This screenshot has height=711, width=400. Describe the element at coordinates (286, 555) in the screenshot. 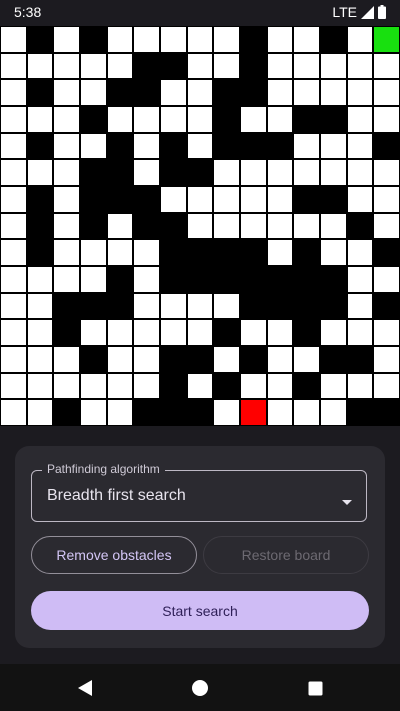

I see `restore-board-button: Restore board` at that location.